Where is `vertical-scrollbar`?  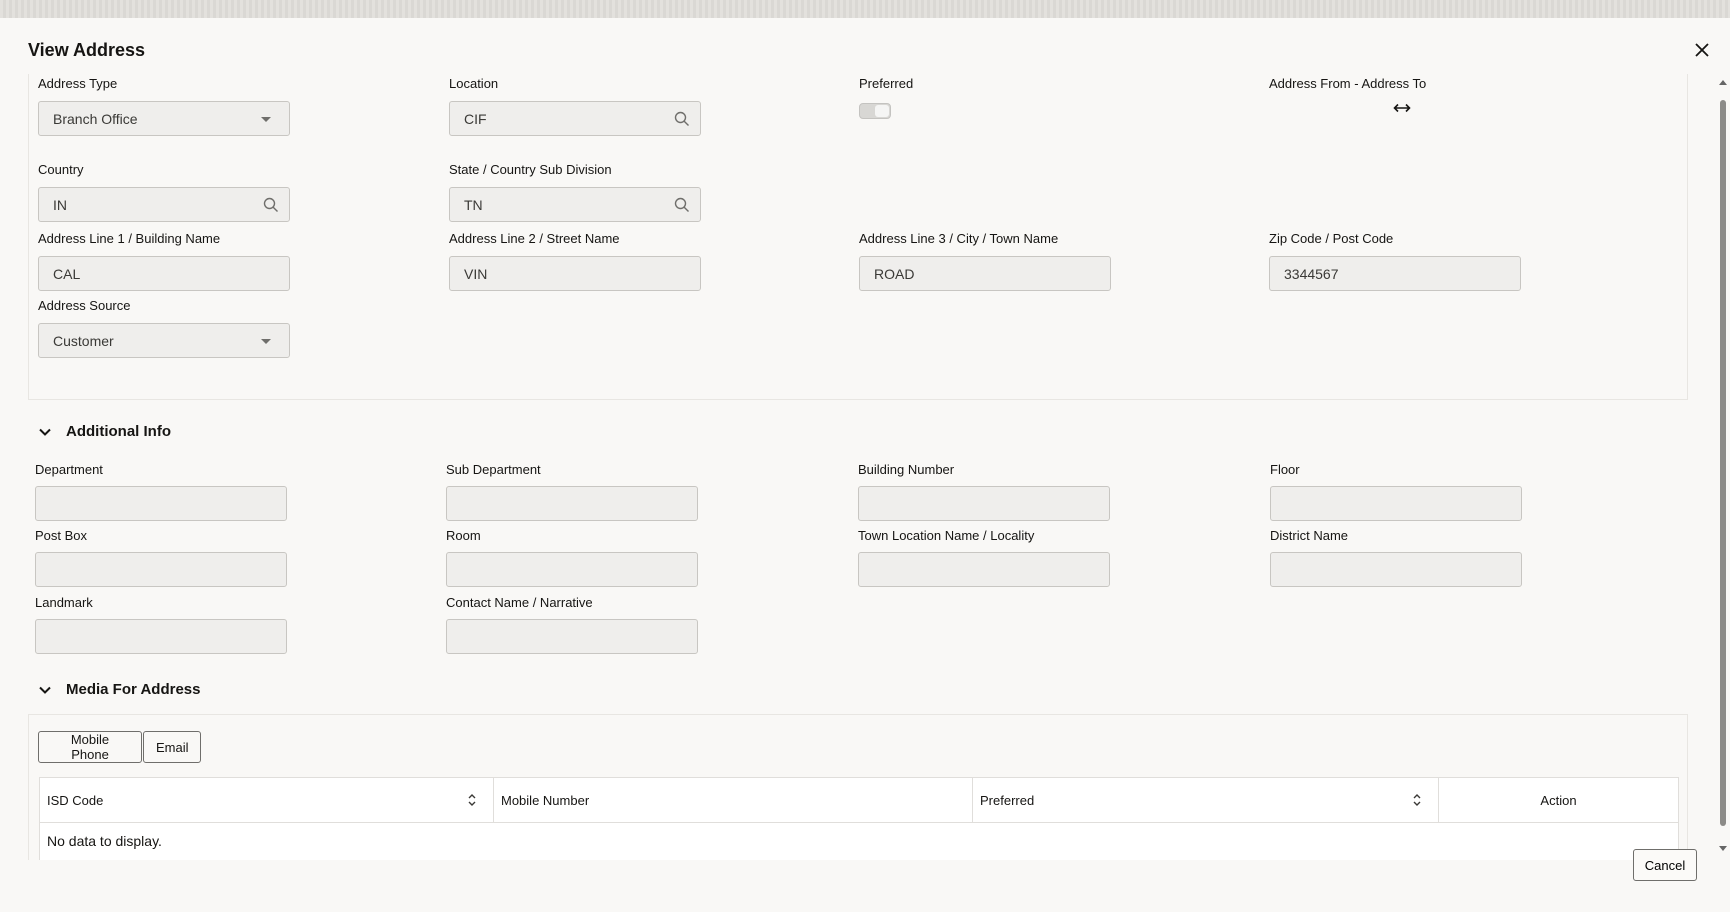 vertical-scrollbar is located at coordinates (1723, 467).